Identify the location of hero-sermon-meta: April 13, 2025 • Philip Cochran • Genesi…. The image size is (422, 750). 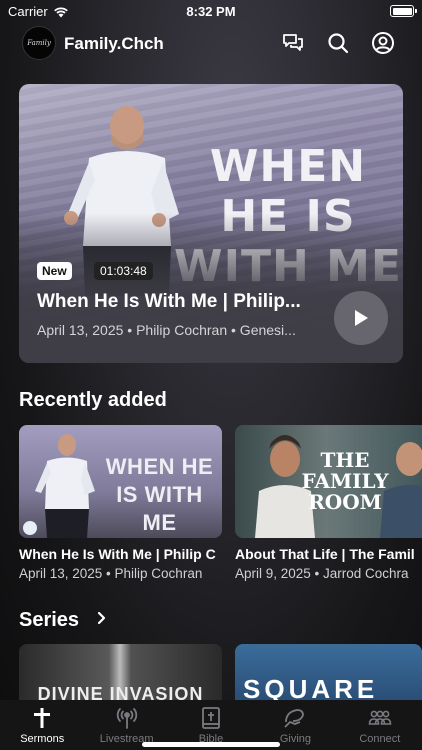
(166, 330).